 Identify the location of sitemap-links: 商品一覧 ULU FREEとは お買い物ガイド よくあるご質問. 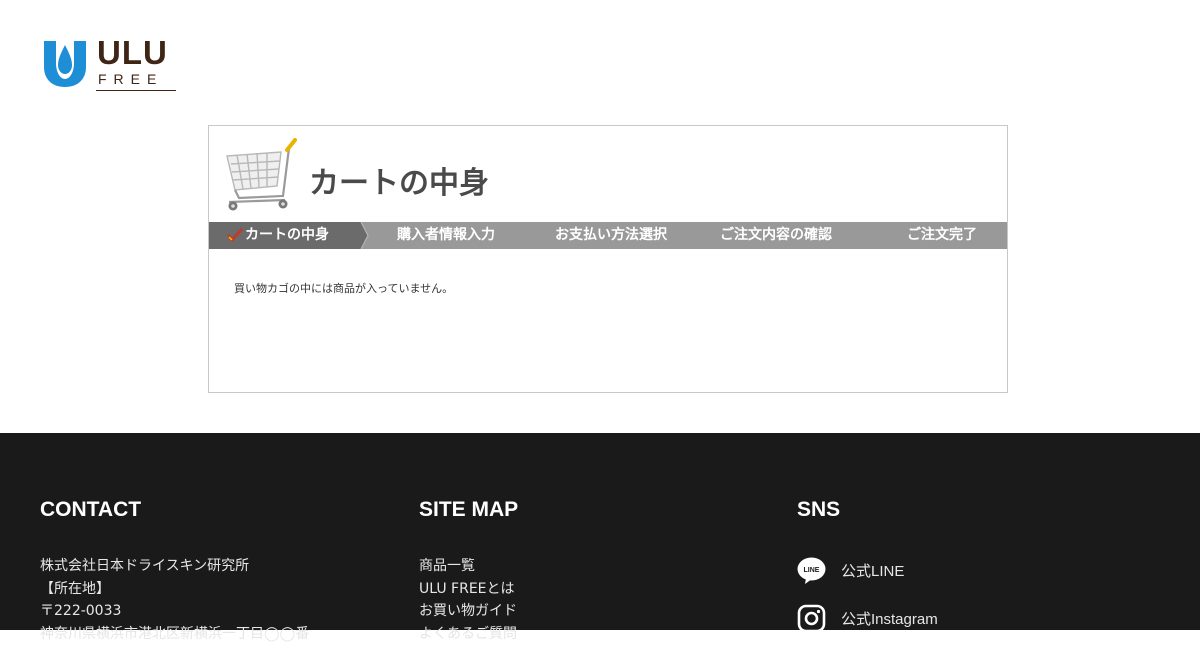
(468, 600).